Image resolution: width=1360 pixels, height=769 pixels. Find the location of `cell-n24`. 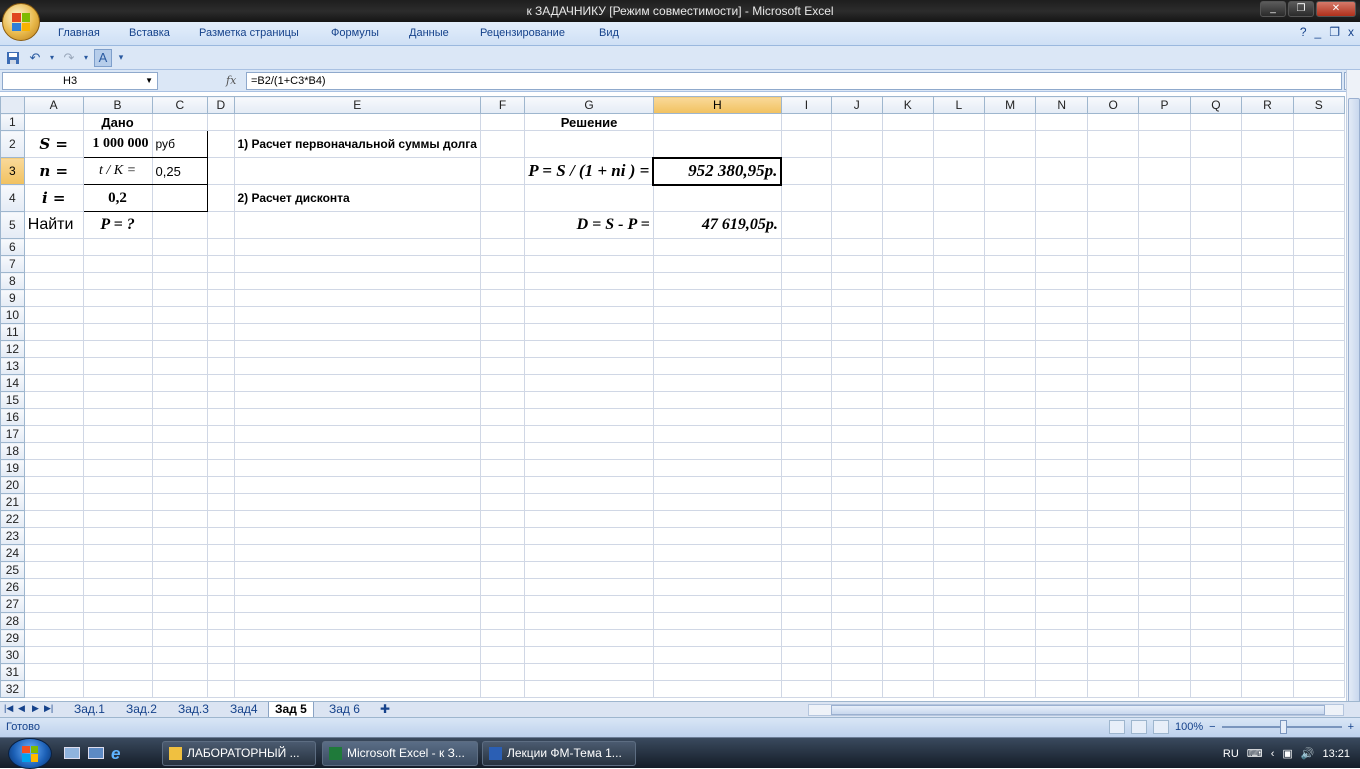

cell-n24 is located at coordinates (1061, 553).